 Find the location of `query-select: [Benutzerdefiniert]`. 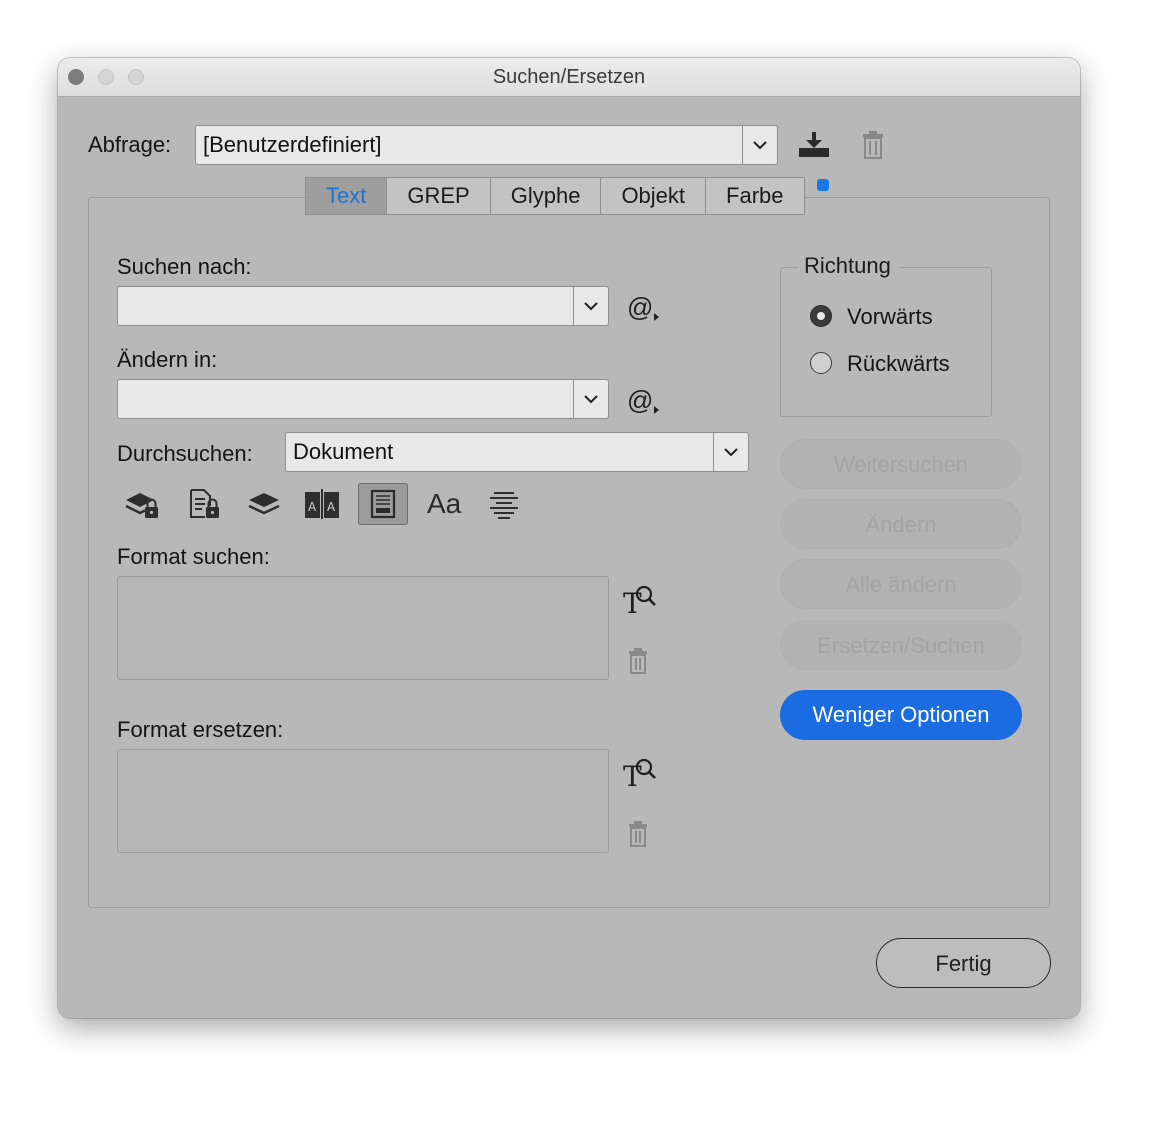

query-select: [Benutzerdefiniert] is located at coordinates (486, 145).